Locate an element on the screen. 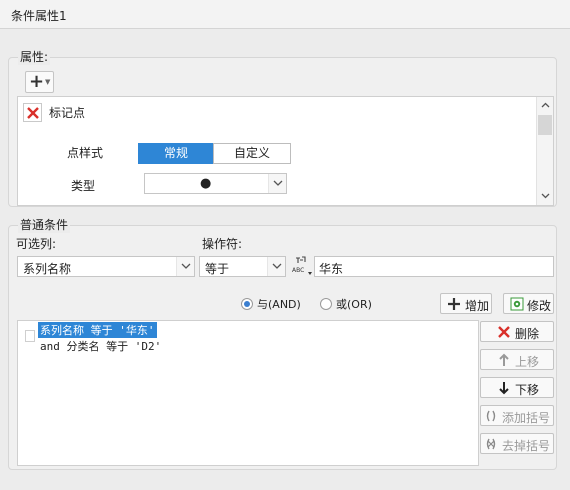 Image resolution: width=570 pixels, height=490 pixels. delete-marker-button is located at coordinates (32, 112).